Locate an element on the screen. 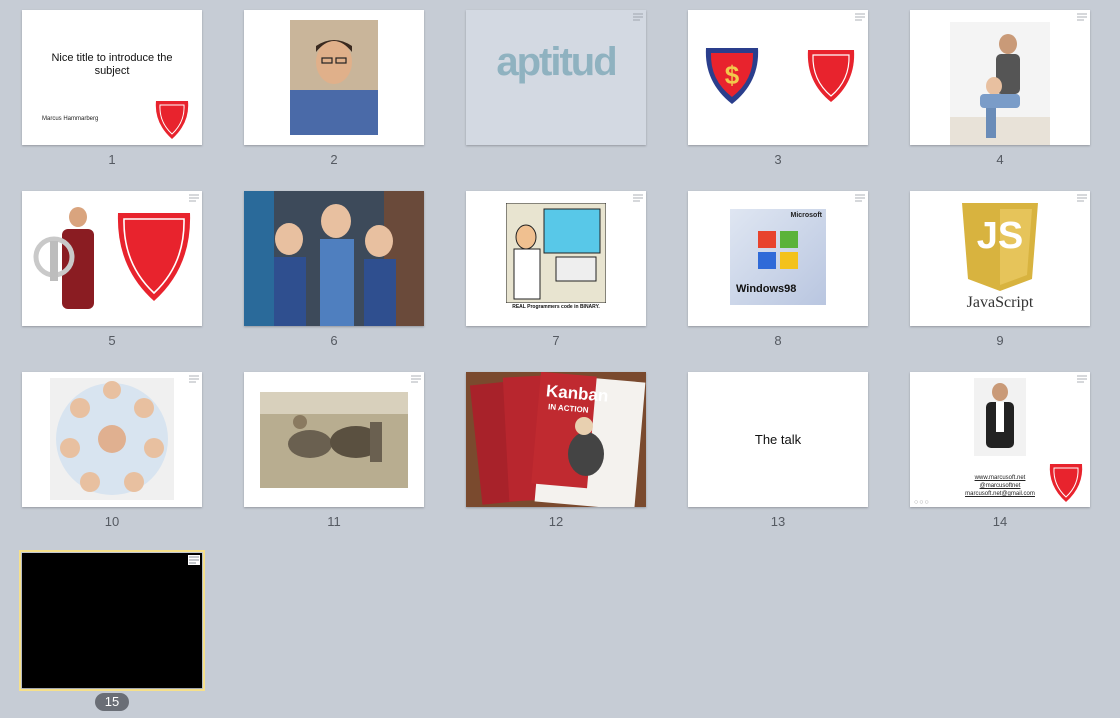 The height and width of the screenshot is (718, 1120). three-kids-photo is located at coordinates (334, 258).